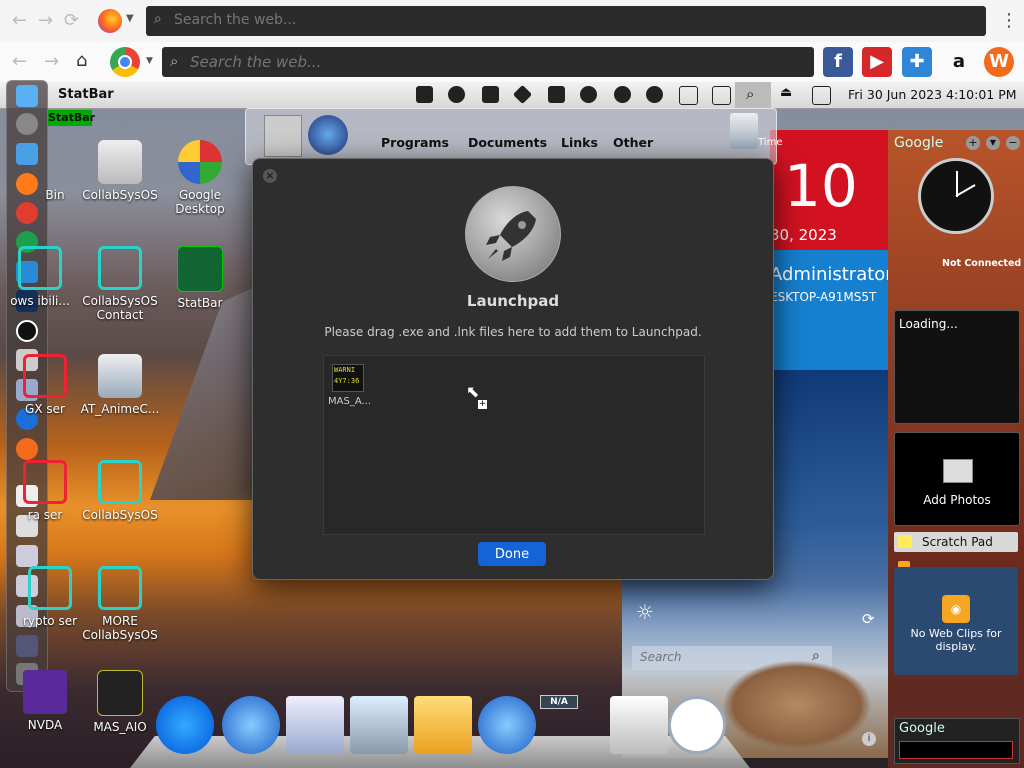 This screenshot has width=1024, height=768. What do you see at coordinates (697, 725) in the screenshot?
I see `dock-clock-icon` at bounding box center [697, 725].